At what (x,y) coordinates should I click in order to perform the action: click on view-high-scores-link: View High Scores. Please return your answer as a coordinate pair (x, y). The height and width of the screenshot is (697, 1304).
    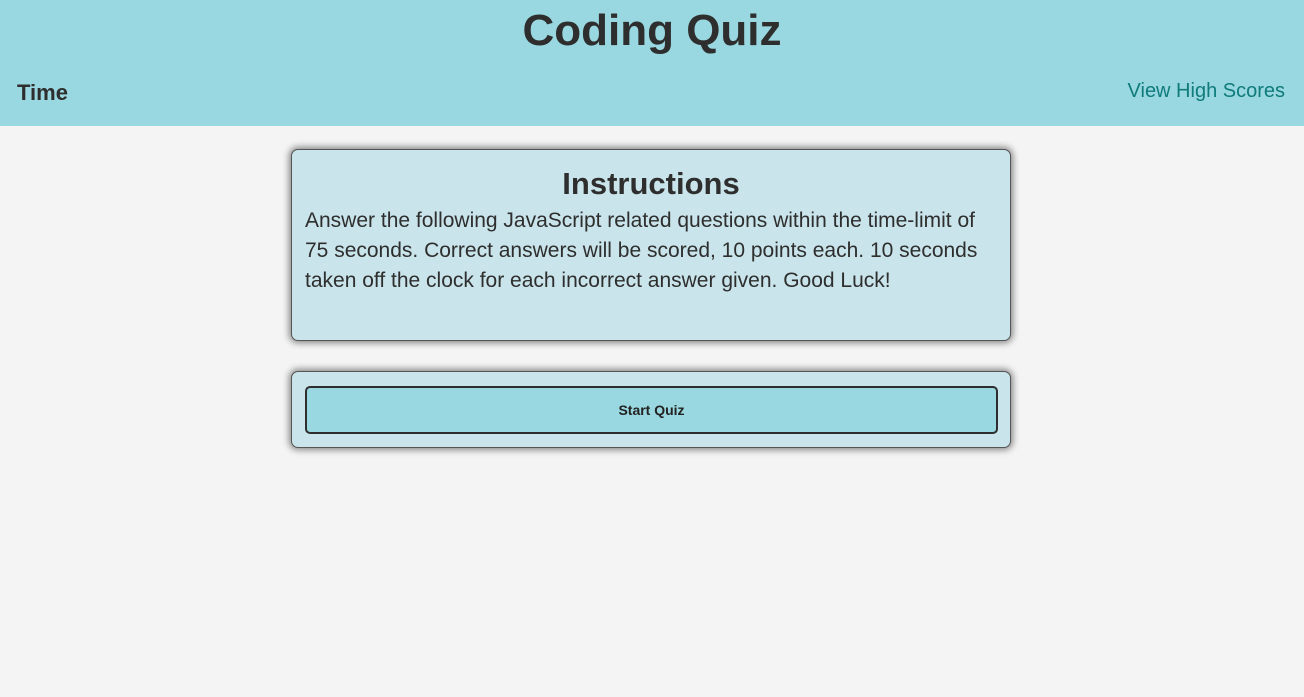
    Looking at the image, I should click on (1206, 91).